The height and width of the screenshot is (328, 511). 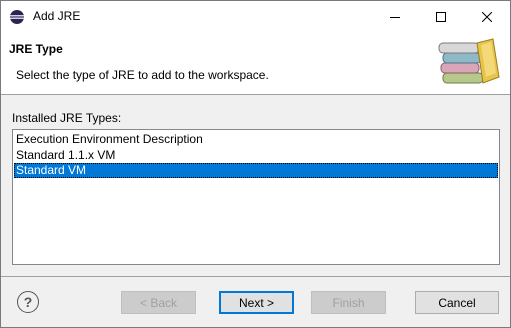 I want to click on button-bar-divider, so click(x=255, y=276).